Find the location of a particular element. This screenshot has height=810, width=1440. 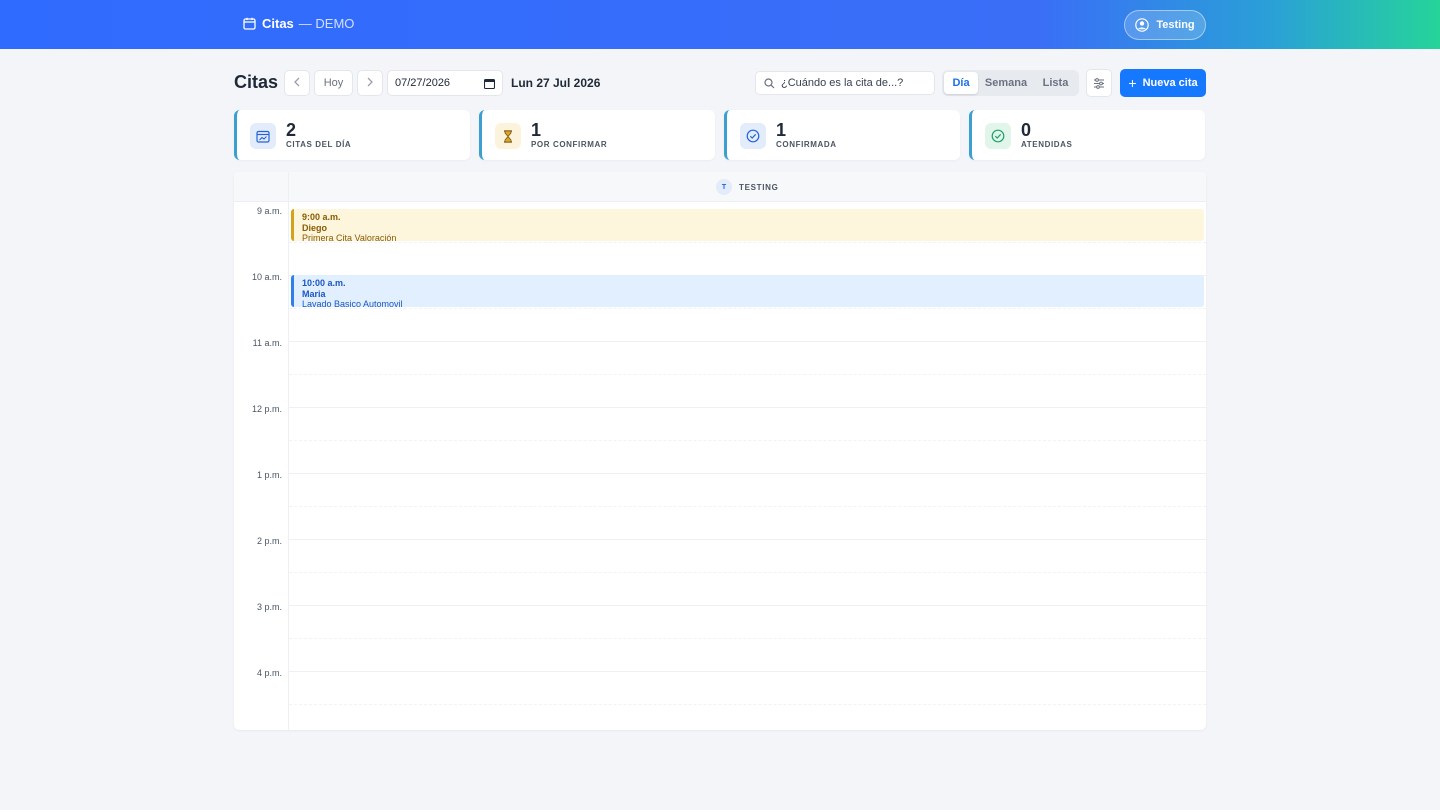

header-gutter is located at coordinates (261, 187).